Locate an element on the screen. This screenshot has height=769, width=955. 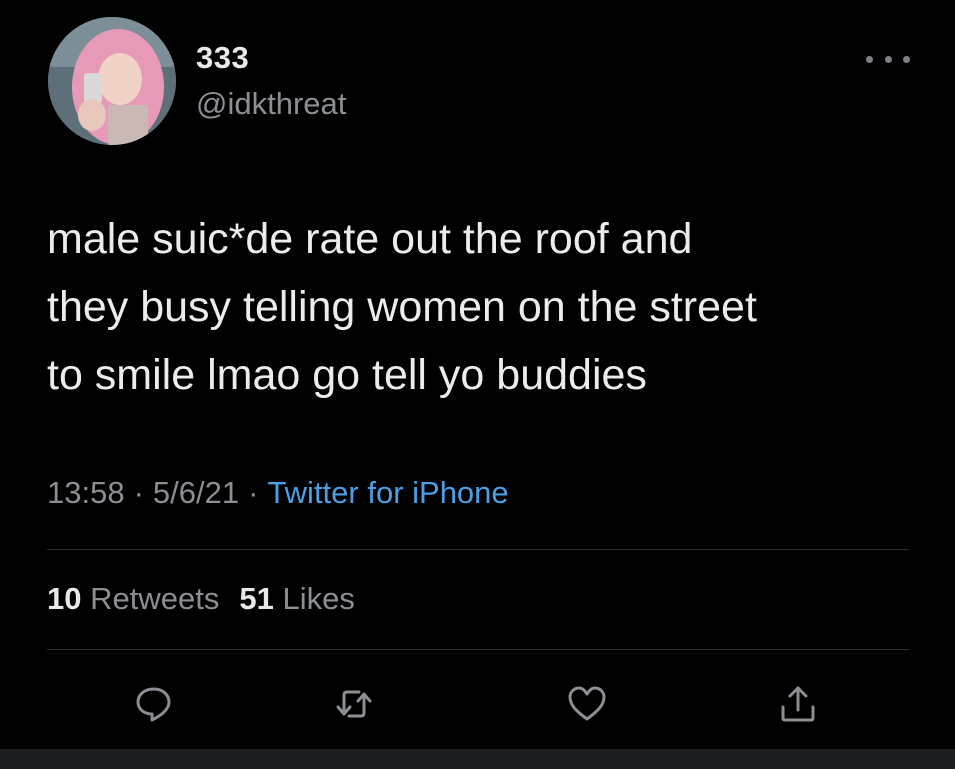
share-button is located at coordinates (798, 704).